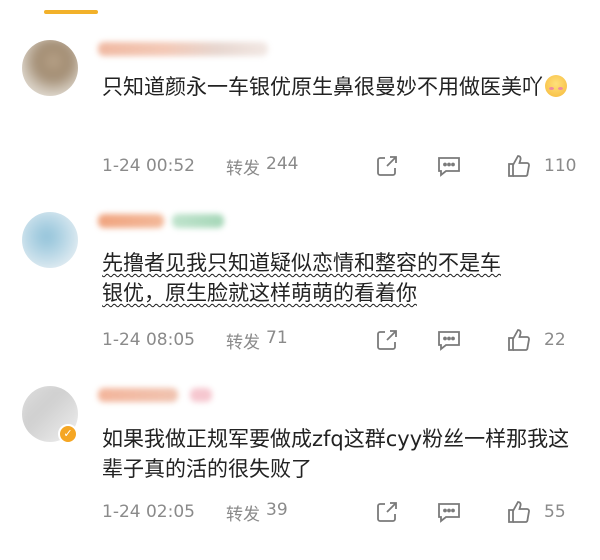 This screenshot has height=560, width=600. I want to click on like-count: 22, so click(555, 340).